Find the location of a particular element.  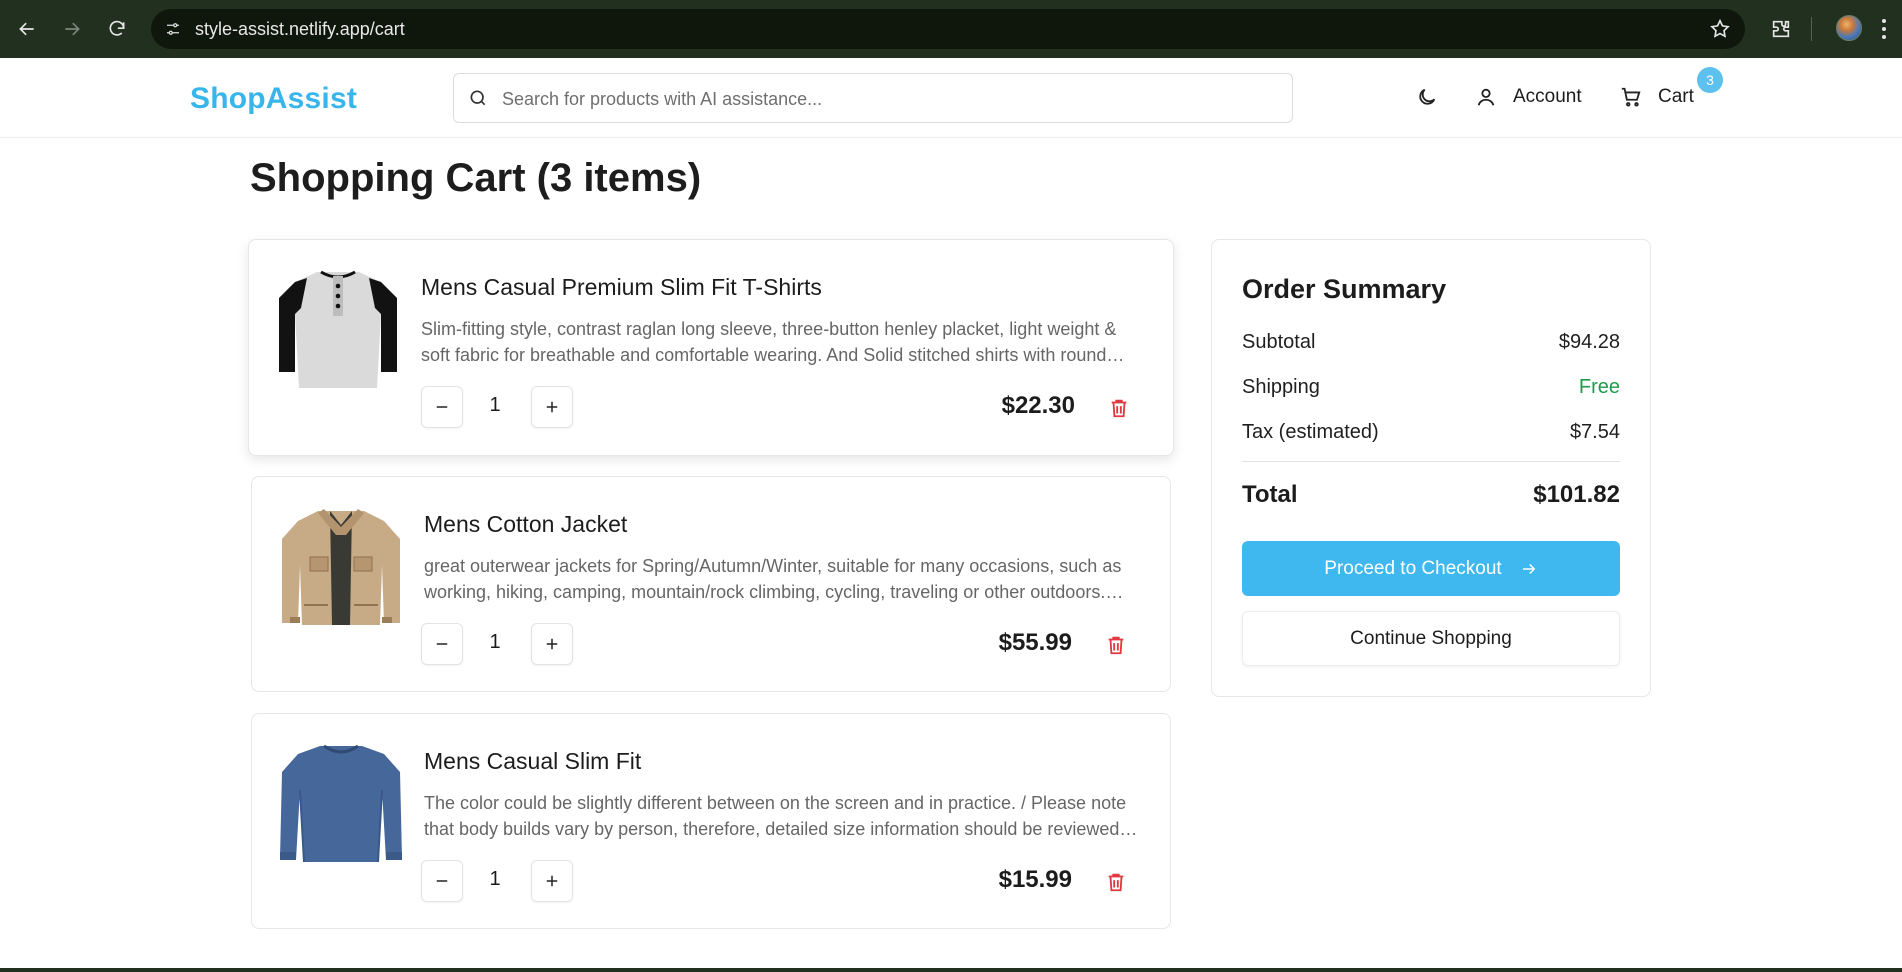

window-bottom-edge is located at coordinates (951, 970).